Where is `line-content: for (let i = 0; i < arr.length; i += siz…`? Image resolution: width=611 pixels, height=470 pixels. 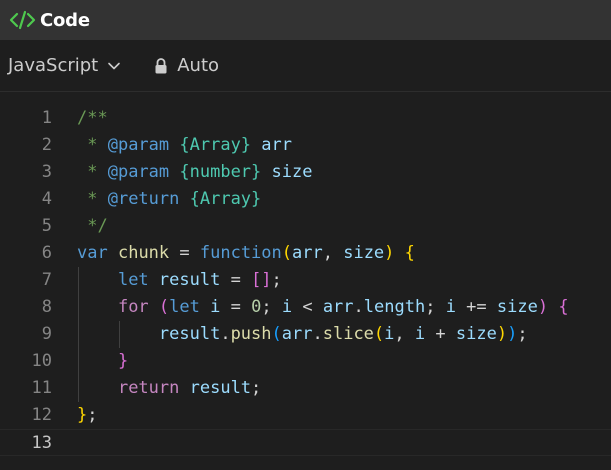 line-content: for (let i = 0; i < arr.length; i += siz… is located at coordinates (323, 307).